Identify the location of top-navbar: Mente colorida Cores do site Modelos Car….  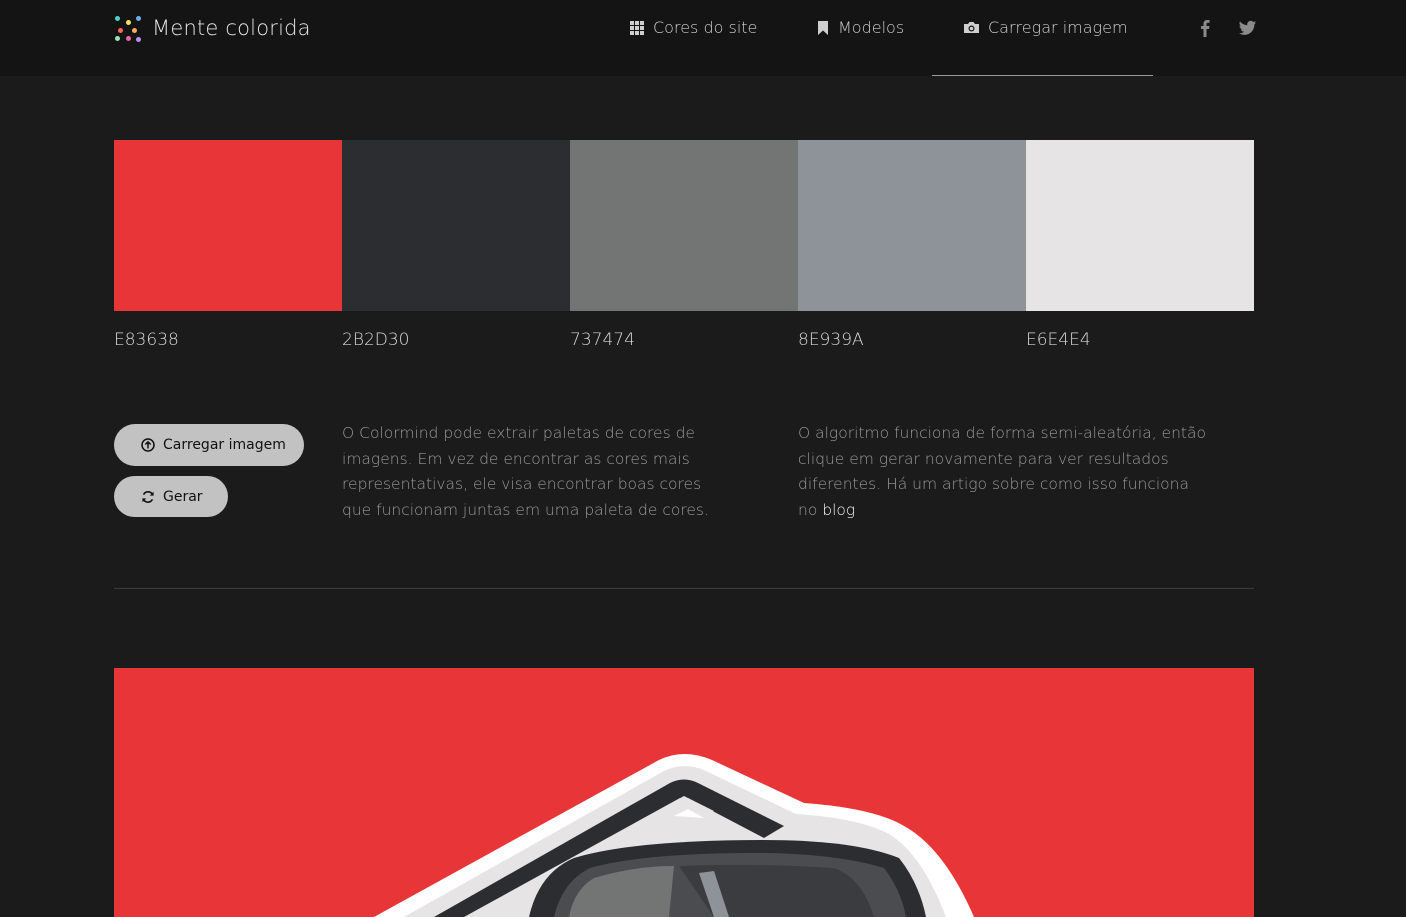
(703, 38).